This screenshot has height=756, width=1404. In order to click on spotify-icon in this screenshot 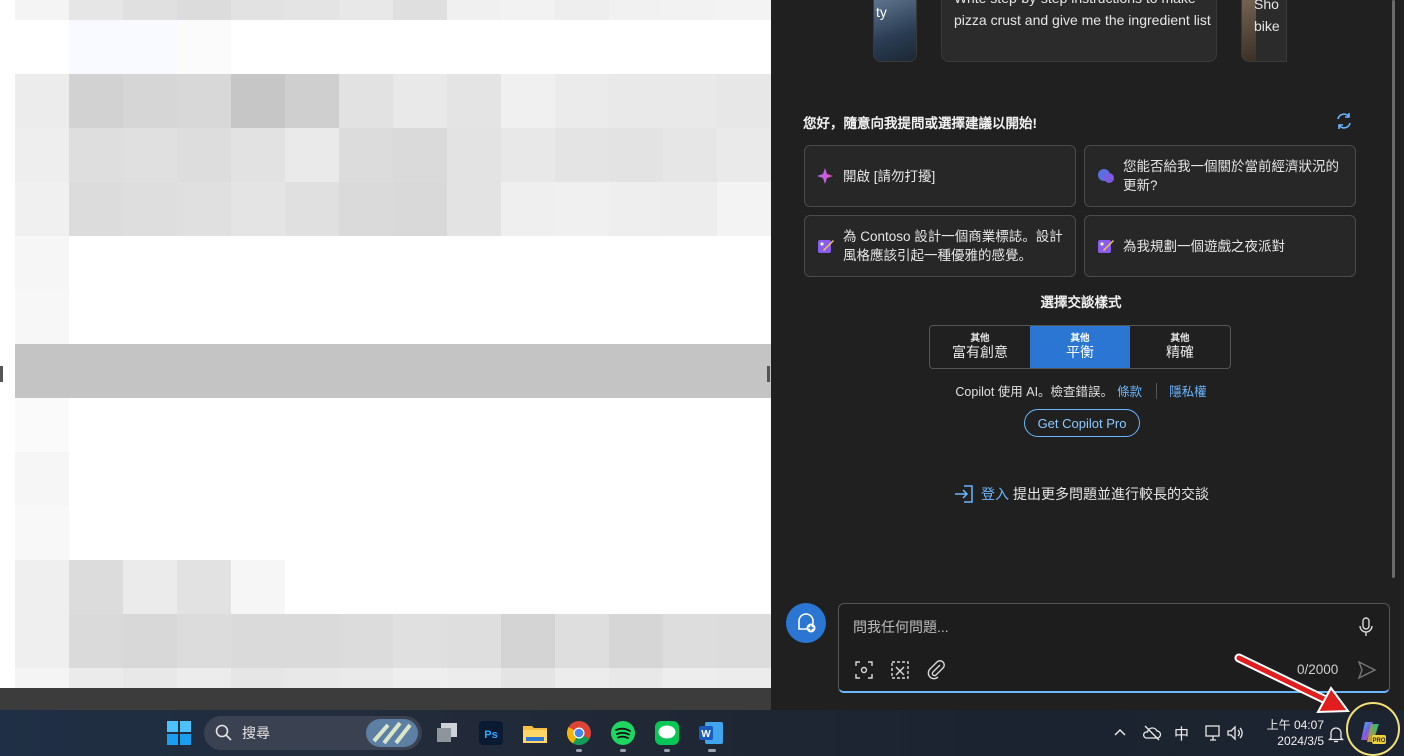, I will do `click(623, 733)`.